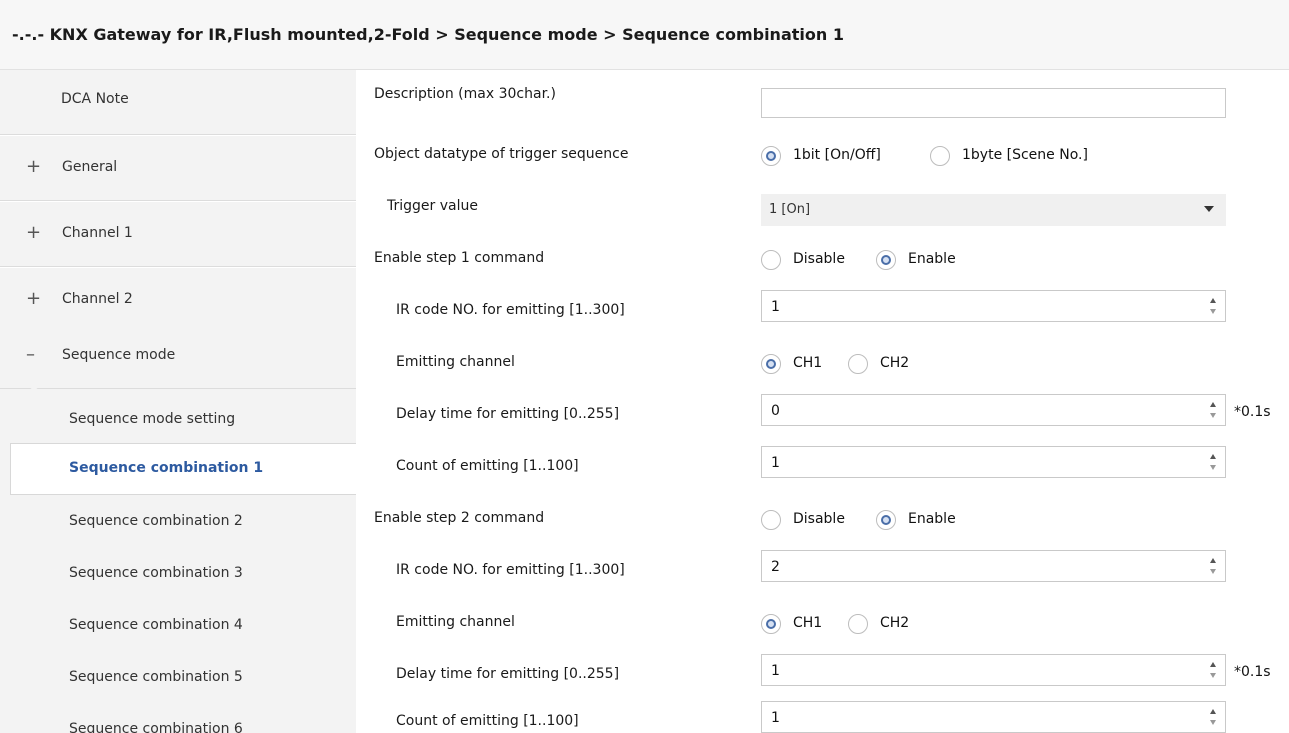 This screenshot has height=733, width=1289. What do you see at coordinates (501, 154) in the screenshot?
I see `param-label: Object datatype of trigger sequence` at bounding box center [501, 154].